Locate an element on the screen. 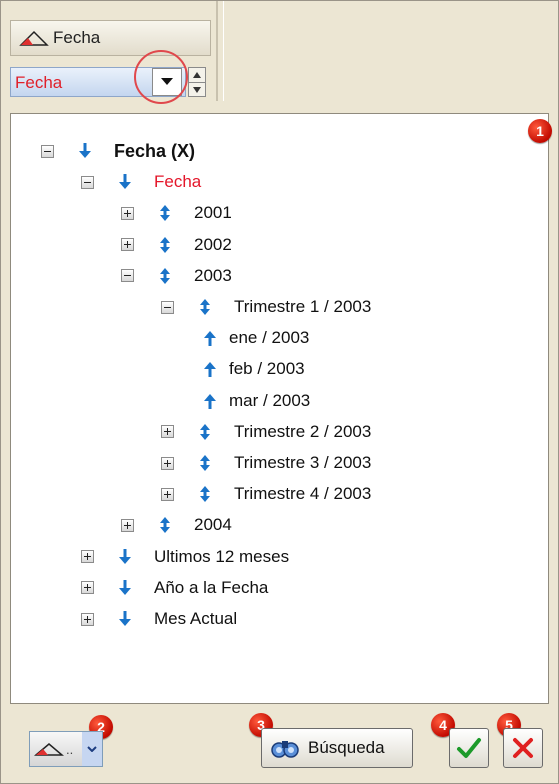 The height and width of the screenshot is (784, 559). callout-badge-1: 1 is located at coordinates (540, 131).